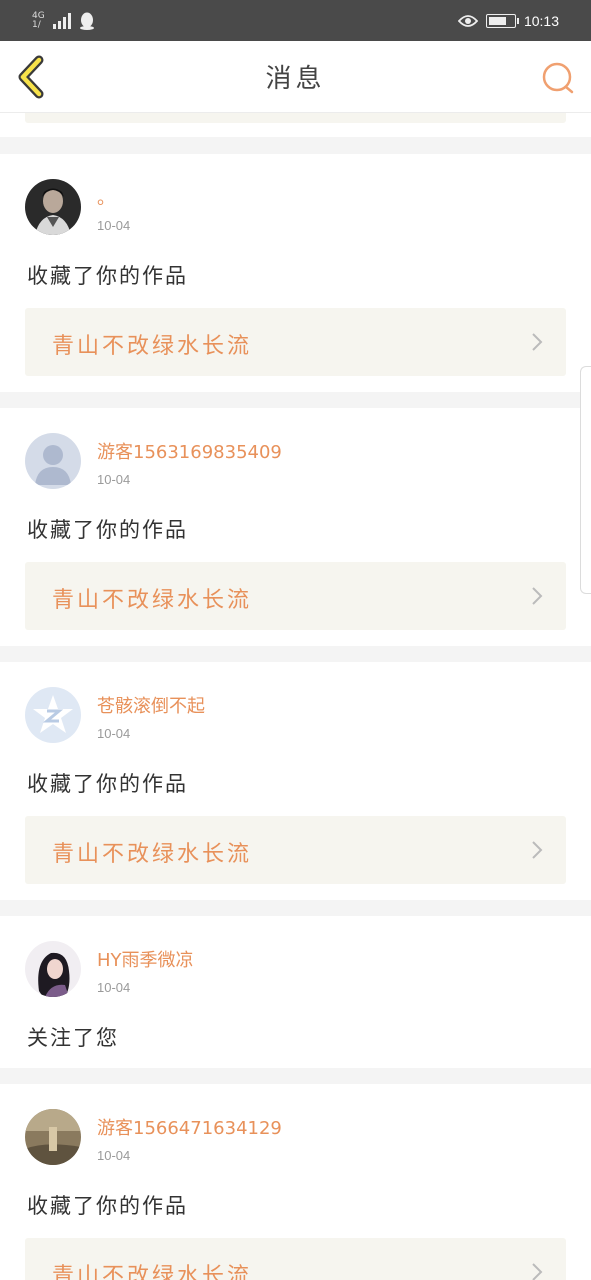 This screenshot has height=1280, width=591. What do you see at coordinates (585, 480) in the screenshot?
I see `scroll-handle` at bounding box center [585, 480].